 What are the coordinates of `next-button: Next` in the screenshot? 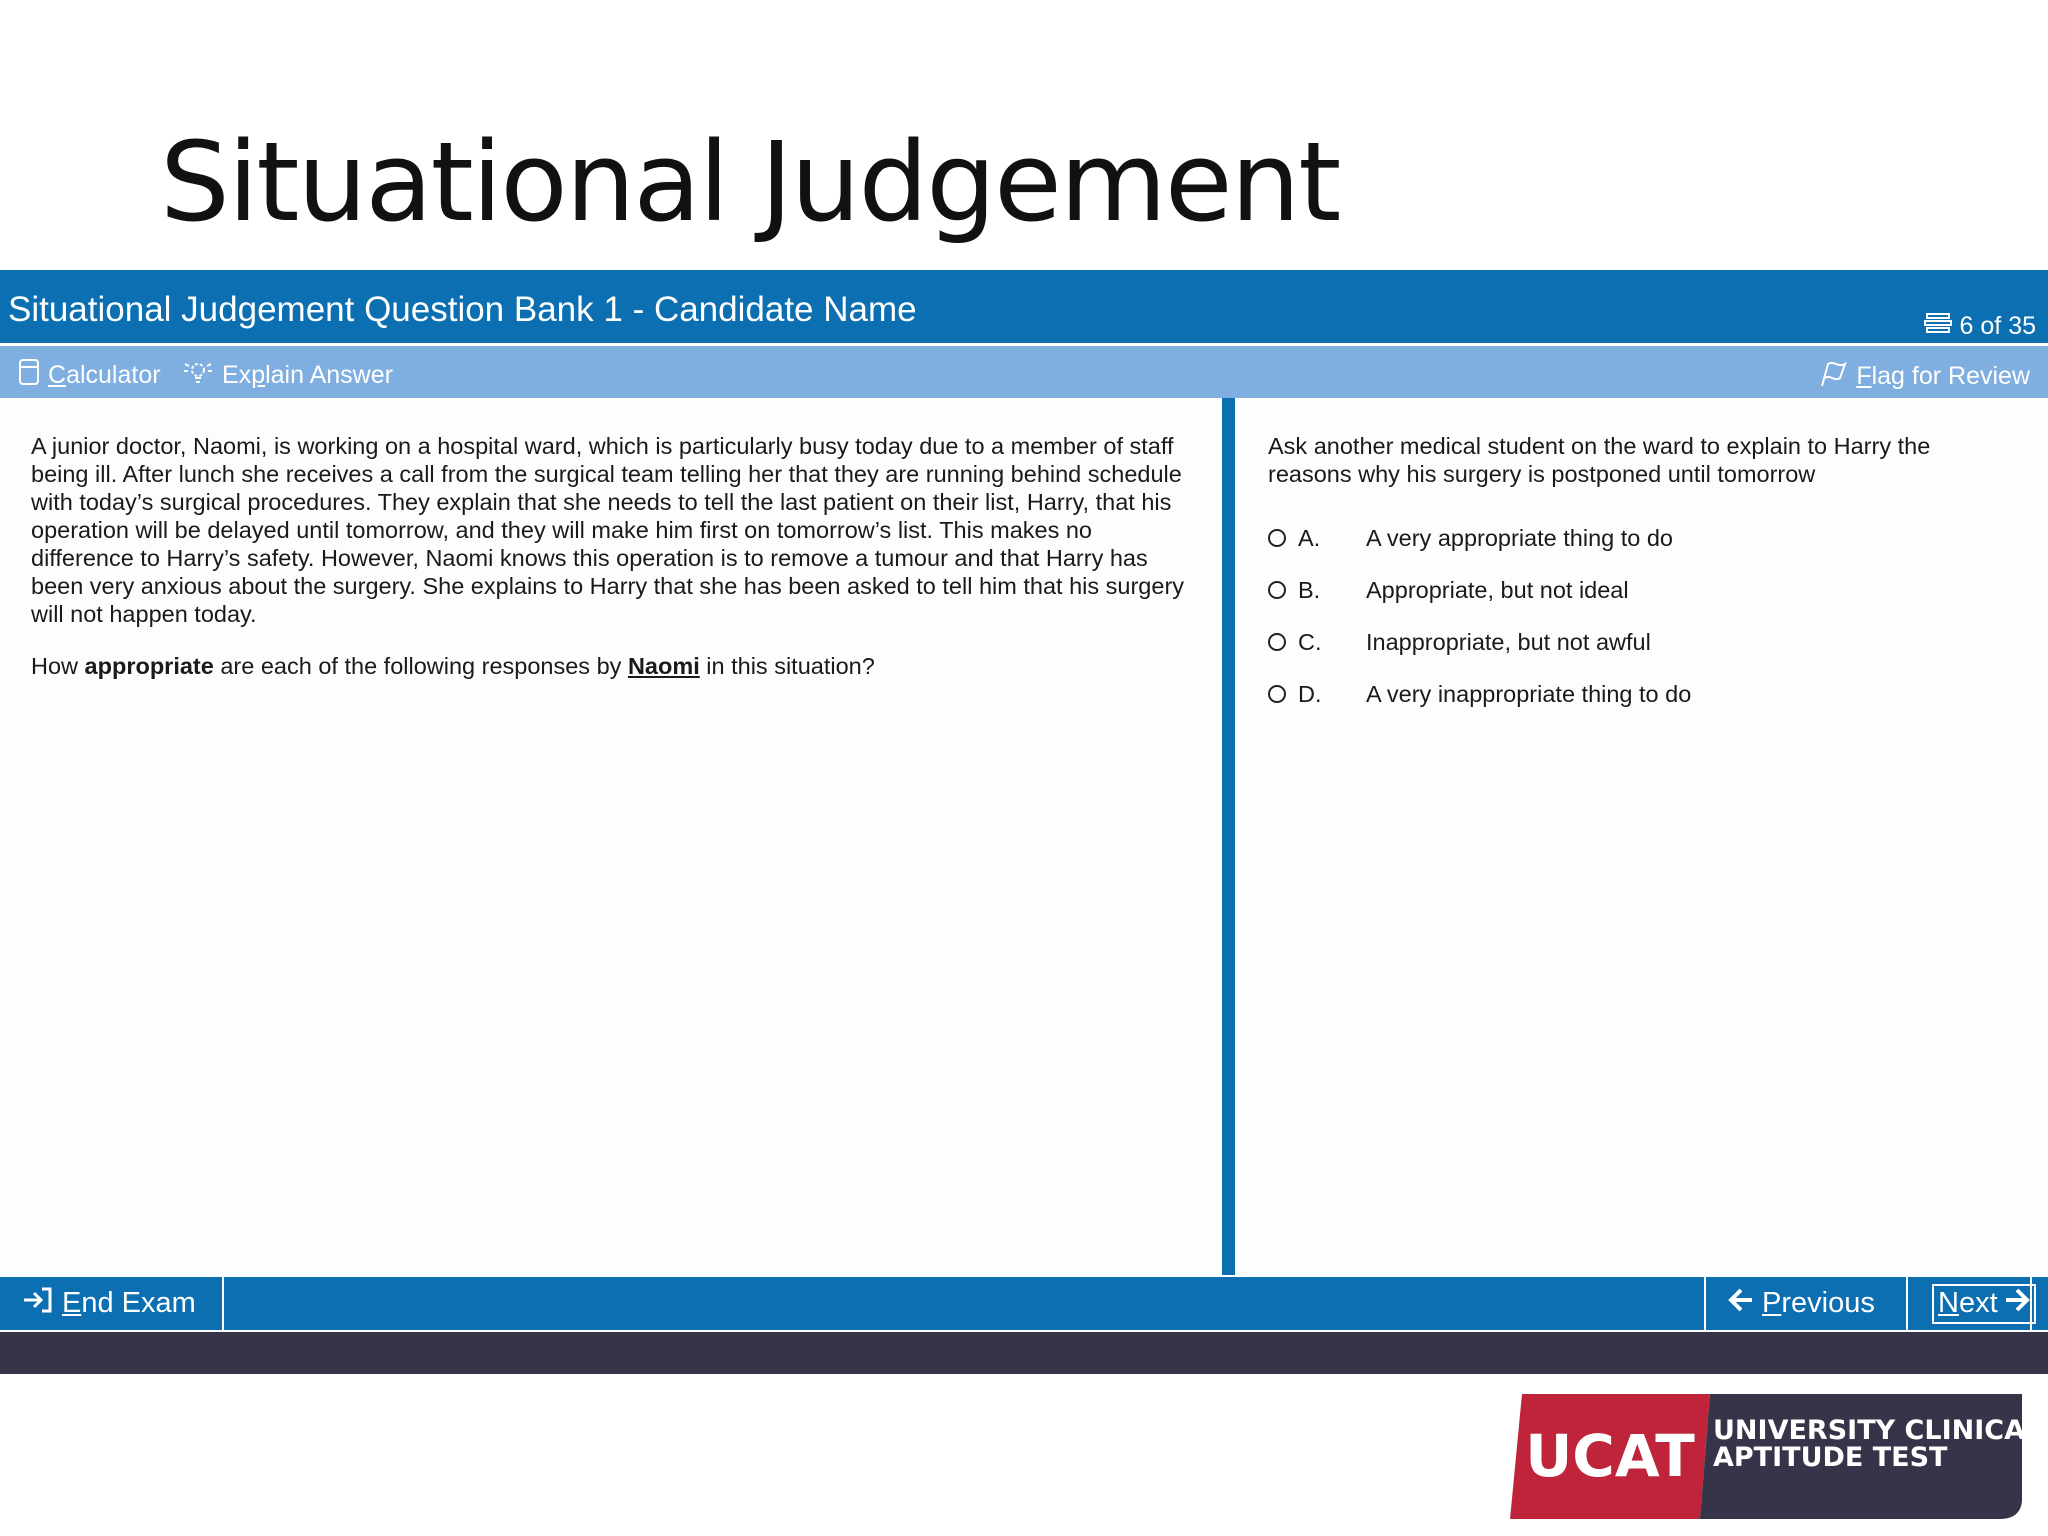 It's located at (1972, 1303).